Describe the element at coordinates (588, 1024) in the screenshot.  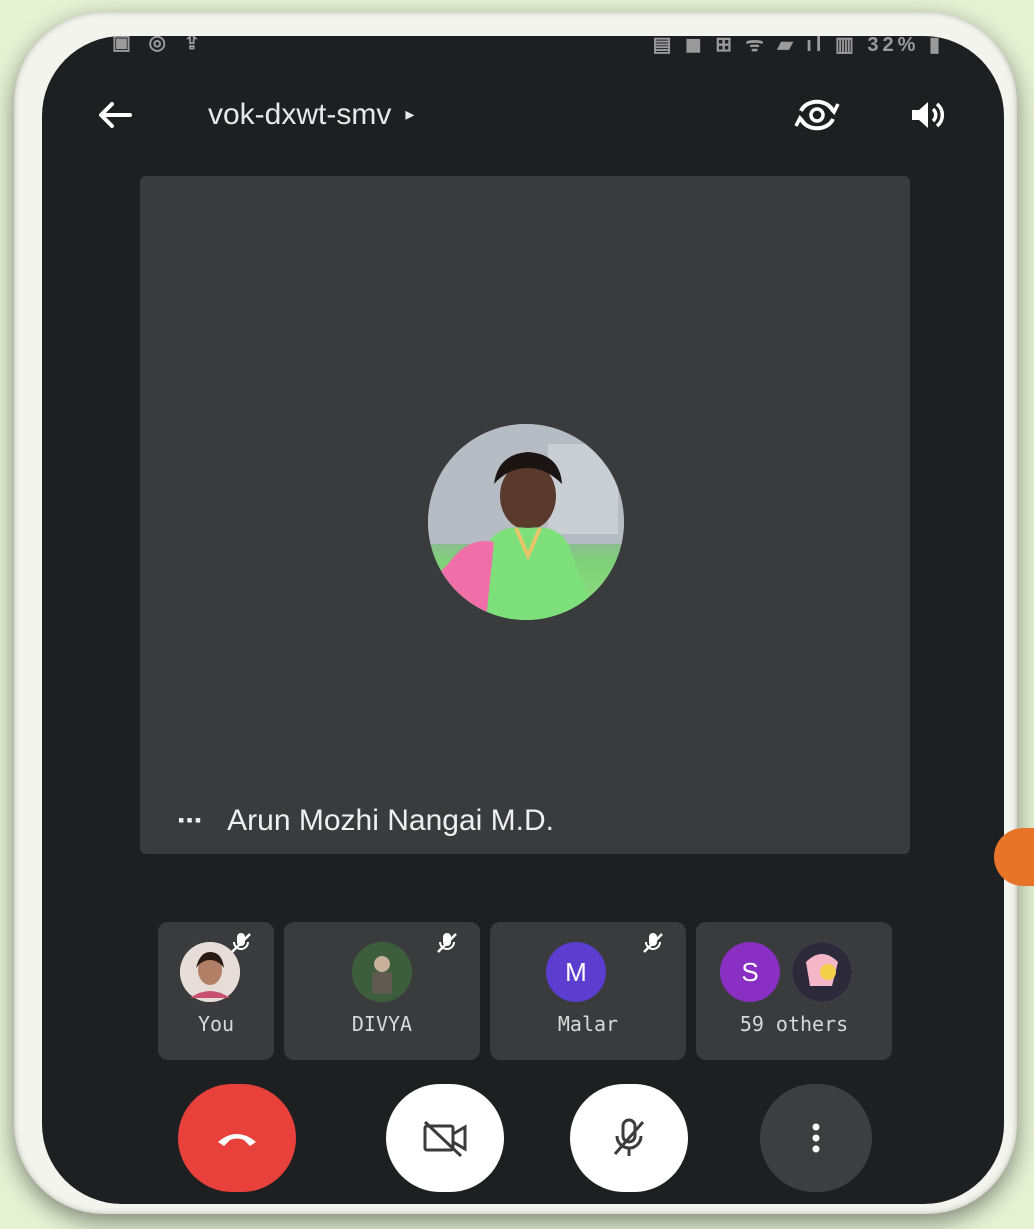
I see `participant-label: Malar` at that location.